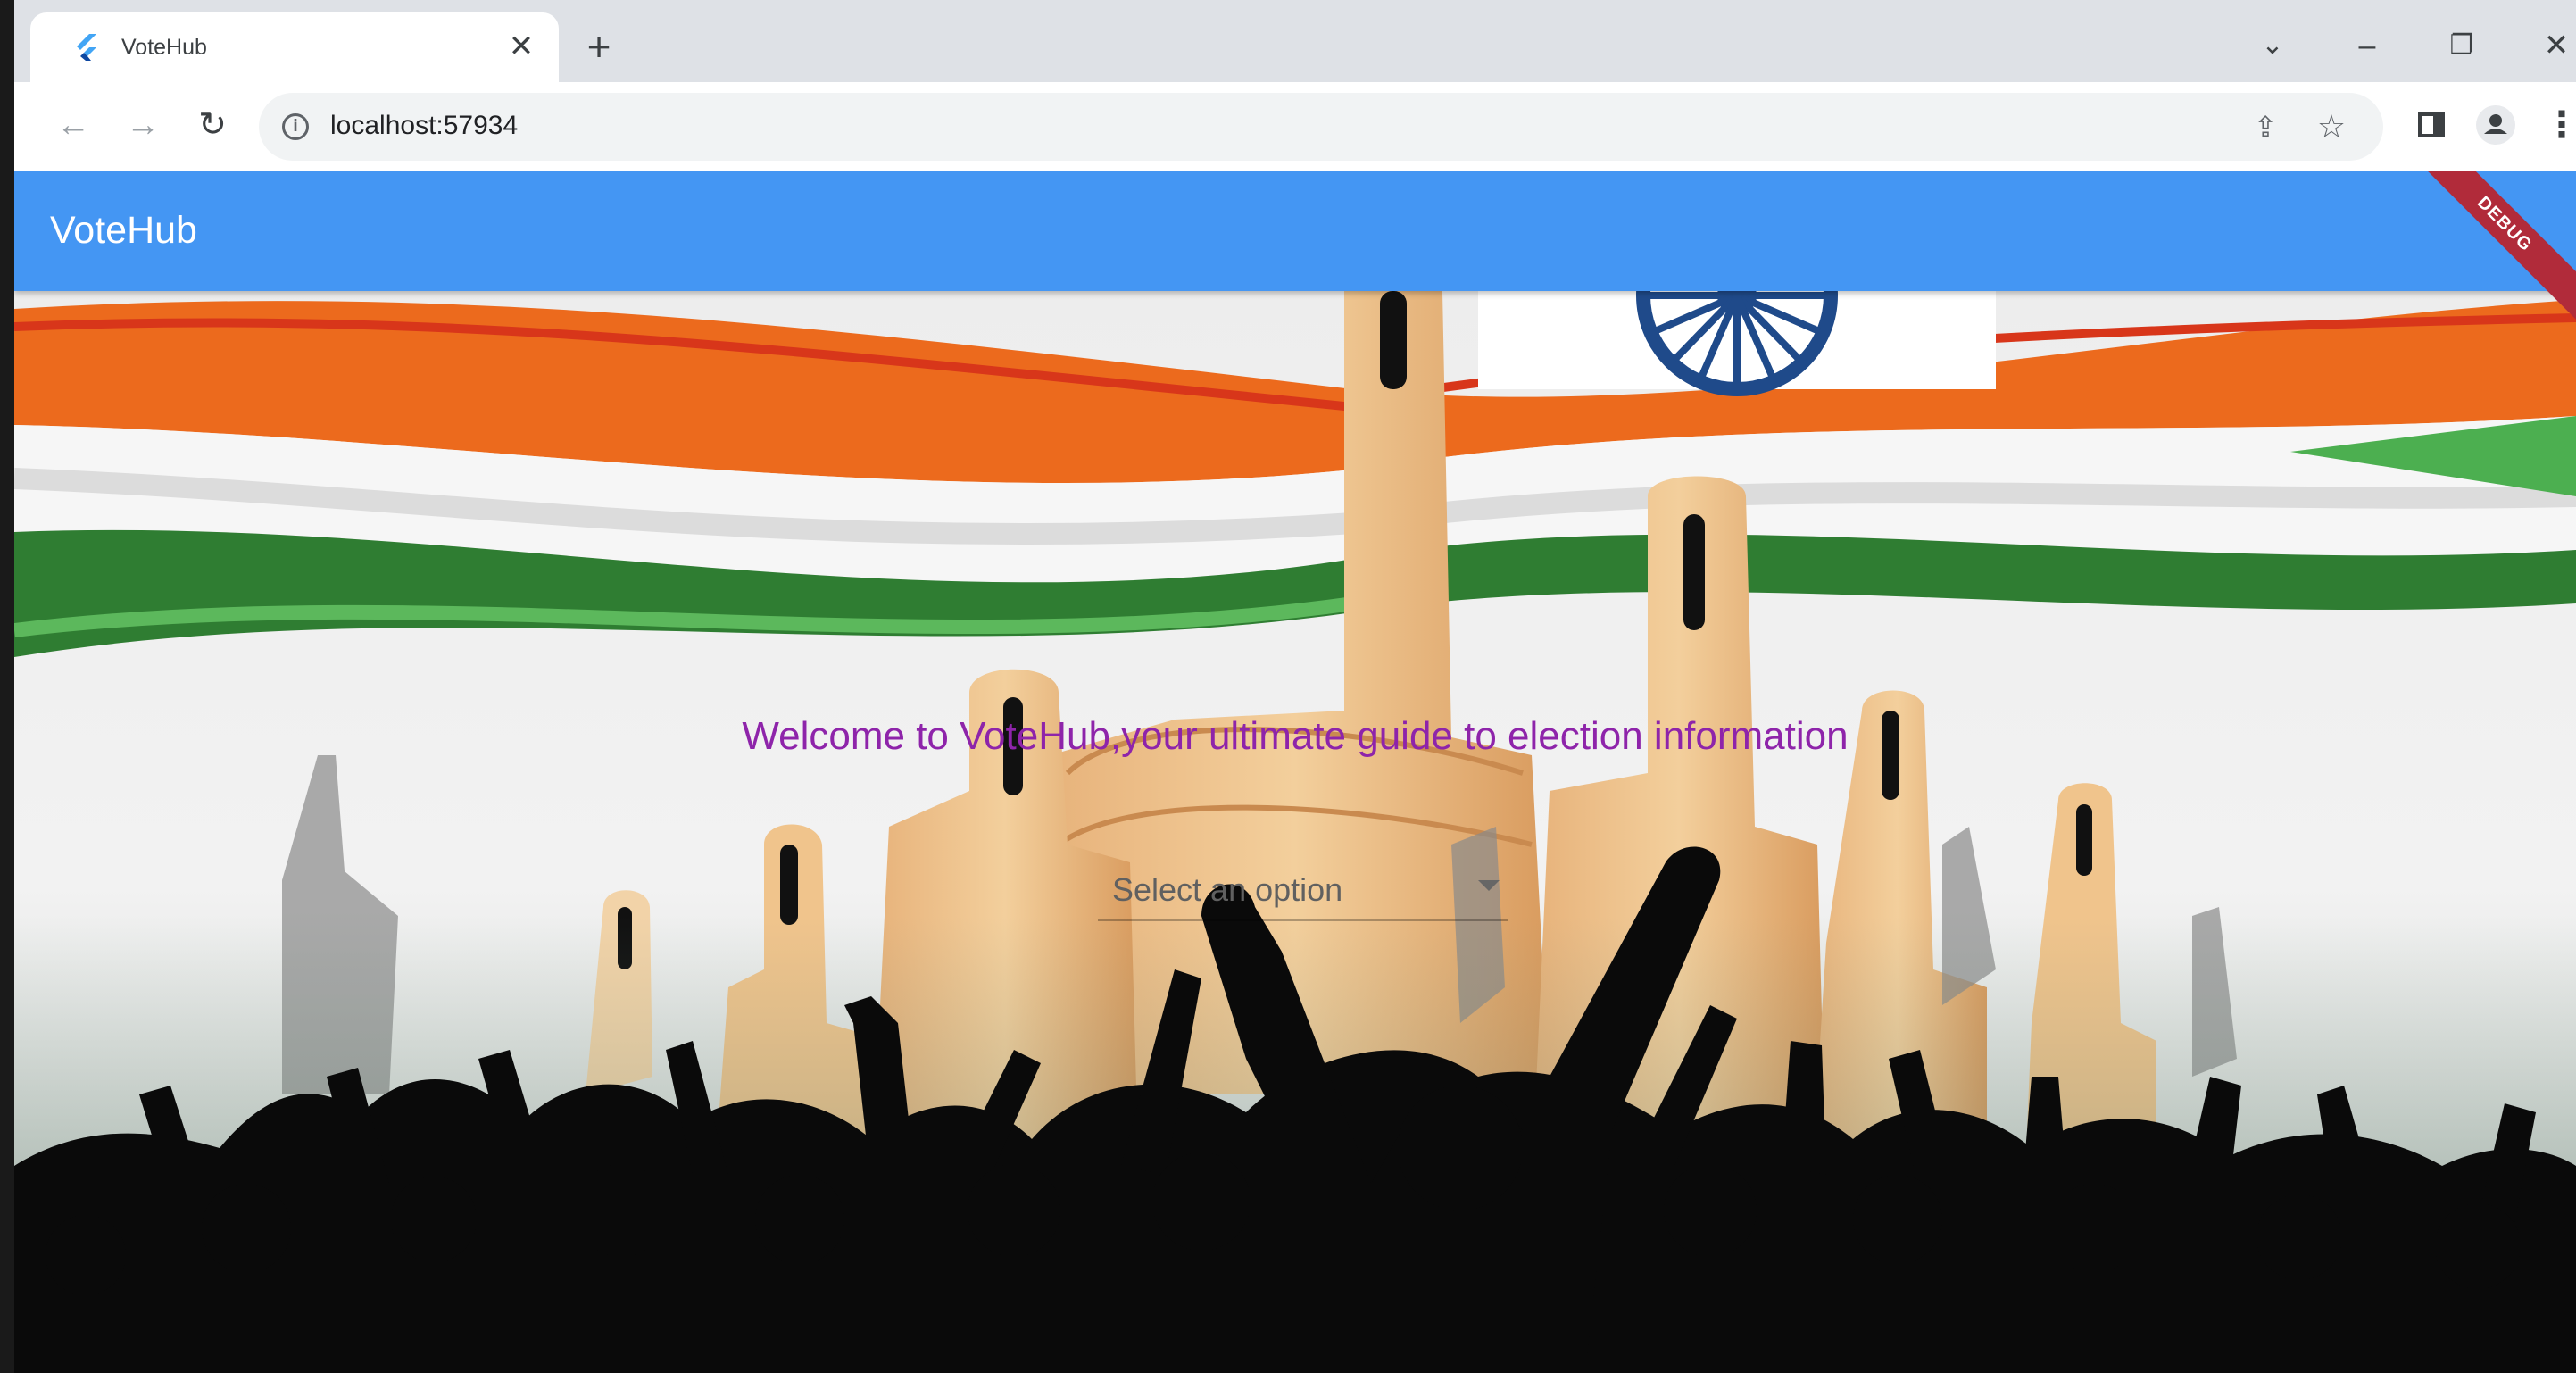  Describe the element at coordinates (2367, 46) in the screenshot. I see `minimize-icon: –` at that location.